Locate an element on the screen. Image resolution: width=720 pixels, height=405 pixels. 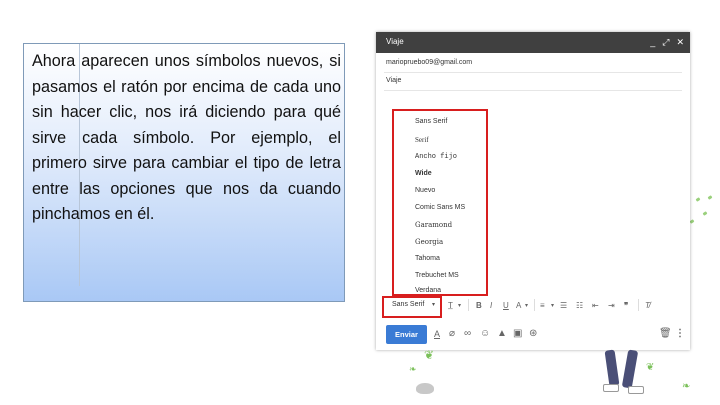
font-selector: Sans Serif is located at coordinates (408, 304).